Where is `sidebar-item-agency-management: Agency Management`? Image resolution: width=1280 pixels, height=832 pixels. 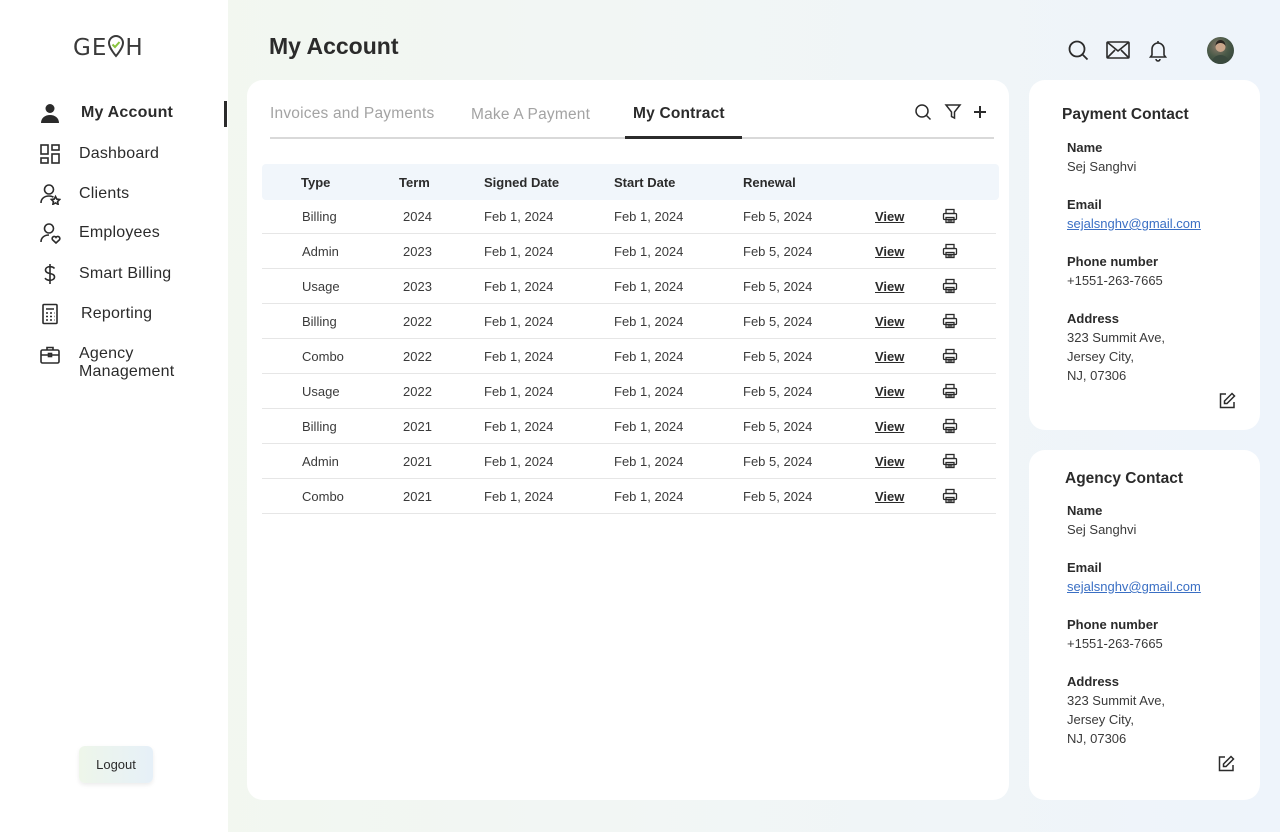
sidebar-item-agency-management: Agency Management is located at coordinates (106, 362).